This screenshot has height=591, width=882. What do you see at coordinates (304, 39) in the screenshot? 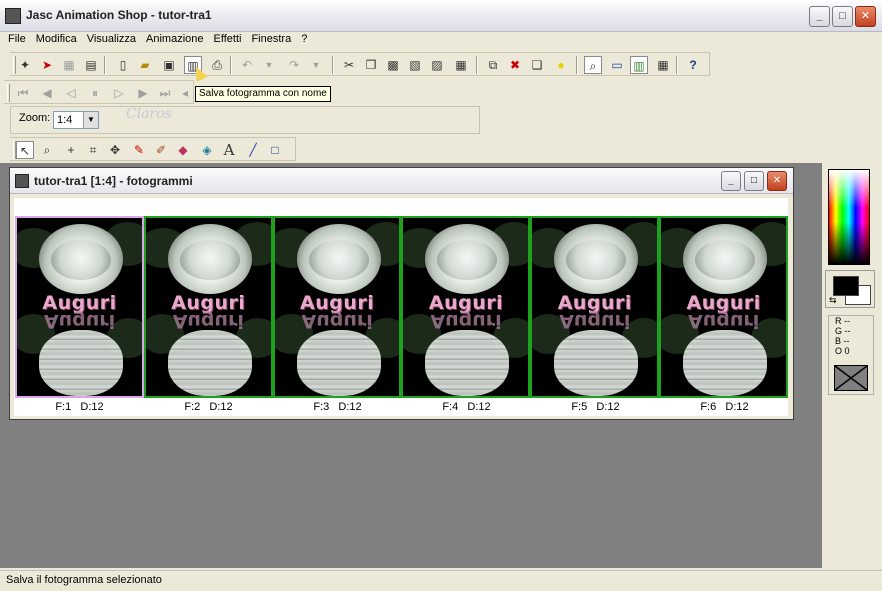
I see `menu-help: ?` at bounding box center [304, 39].